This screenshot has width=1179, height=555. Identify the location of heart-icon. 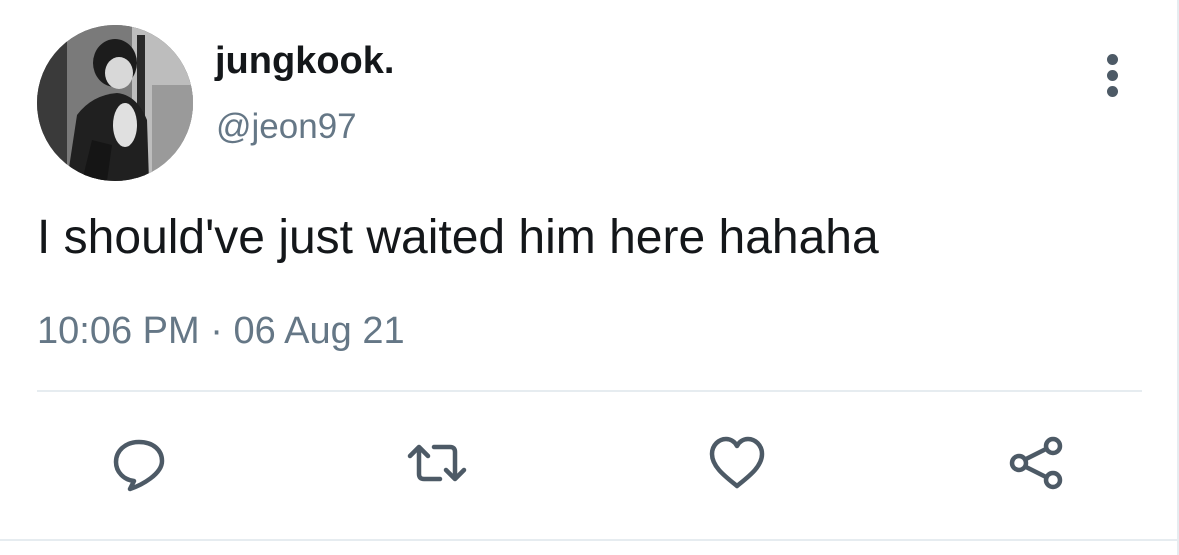
(737, 462).